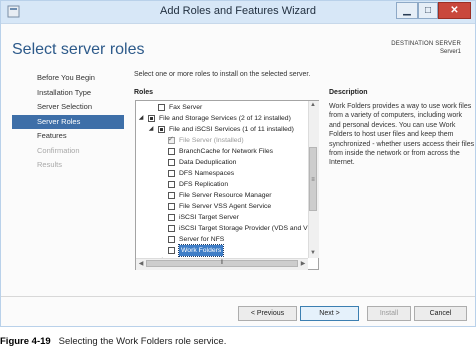  I want to click on role-label: Data Deduplication, so click(208, 162).